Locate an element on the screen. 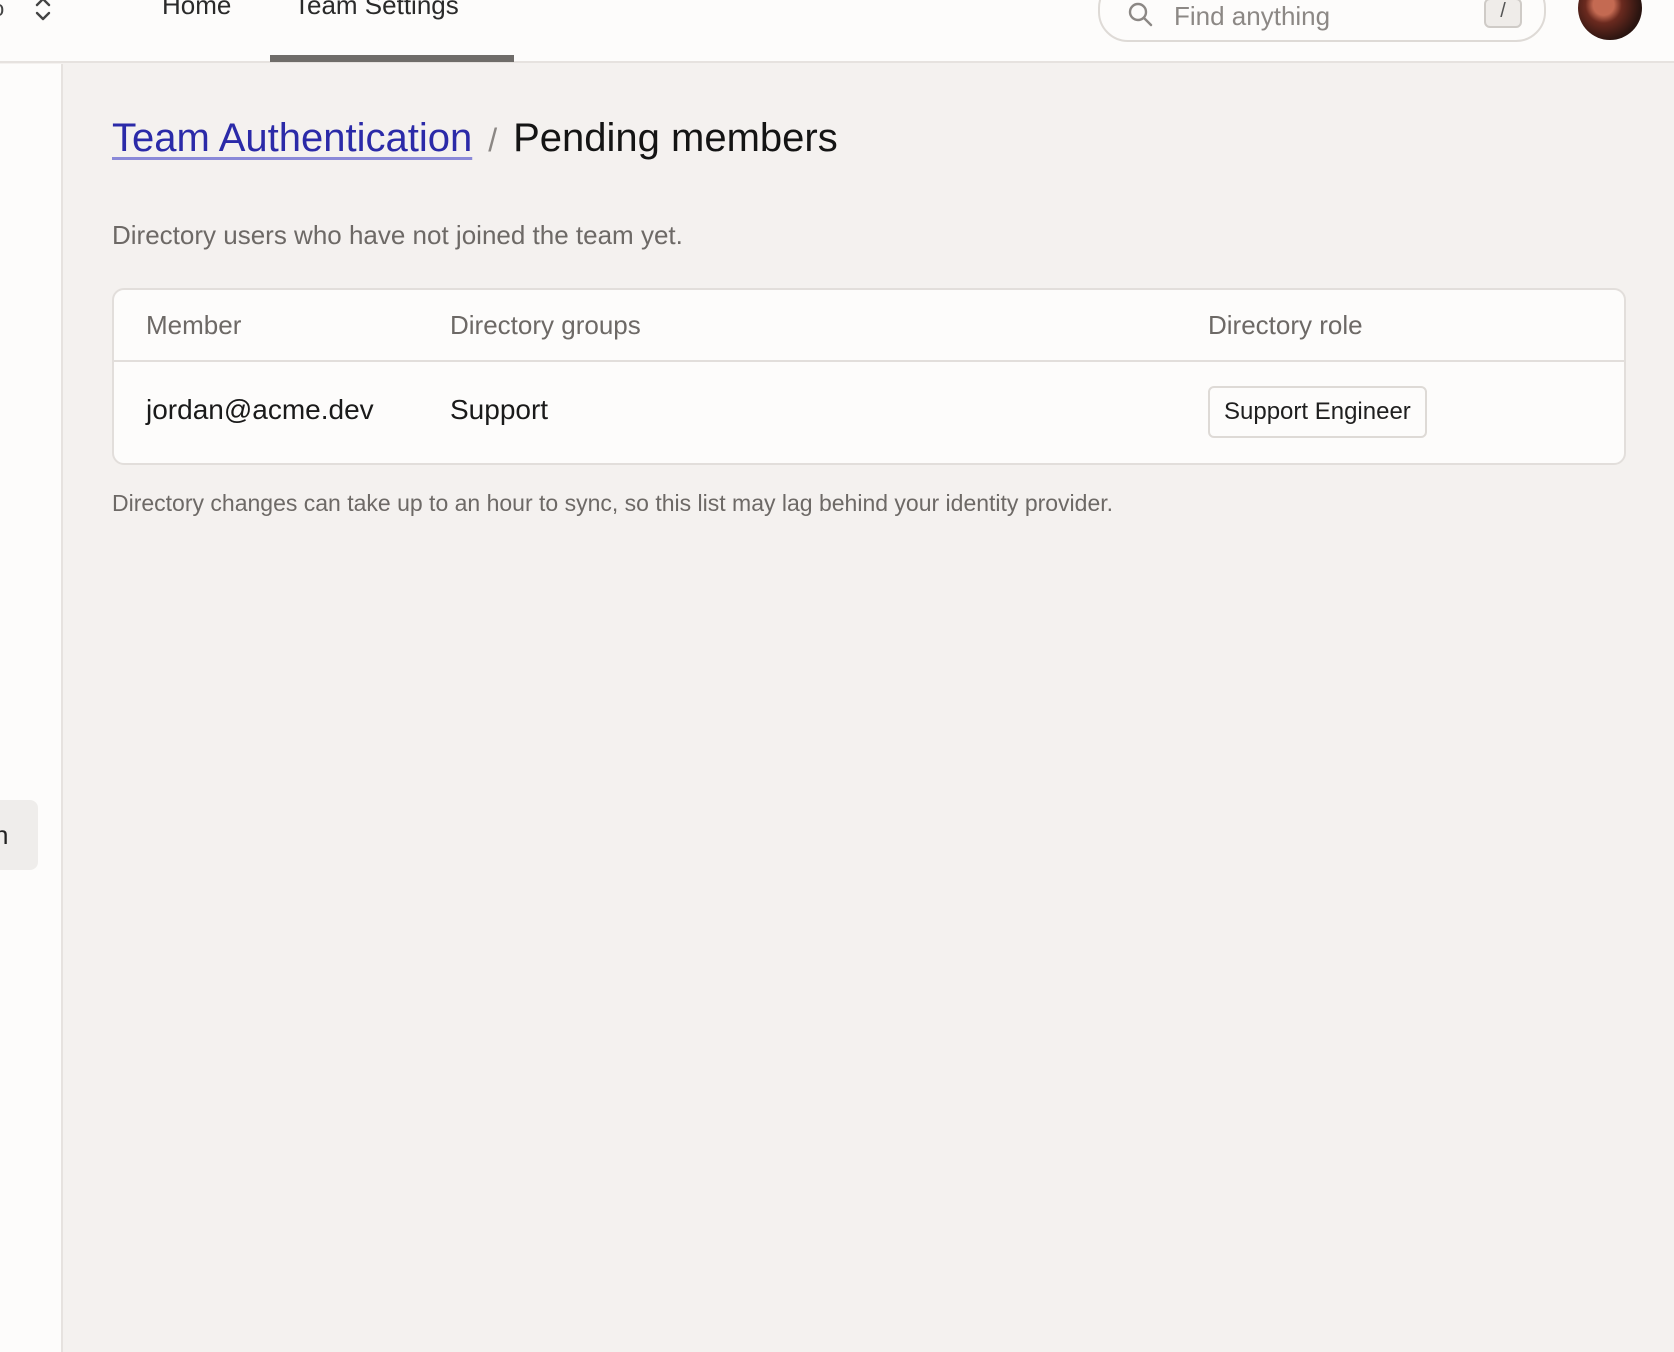 The width and height of the screenshot is (1674, 1352). sidebar-item-label: n is located at coordinates (4, 835).